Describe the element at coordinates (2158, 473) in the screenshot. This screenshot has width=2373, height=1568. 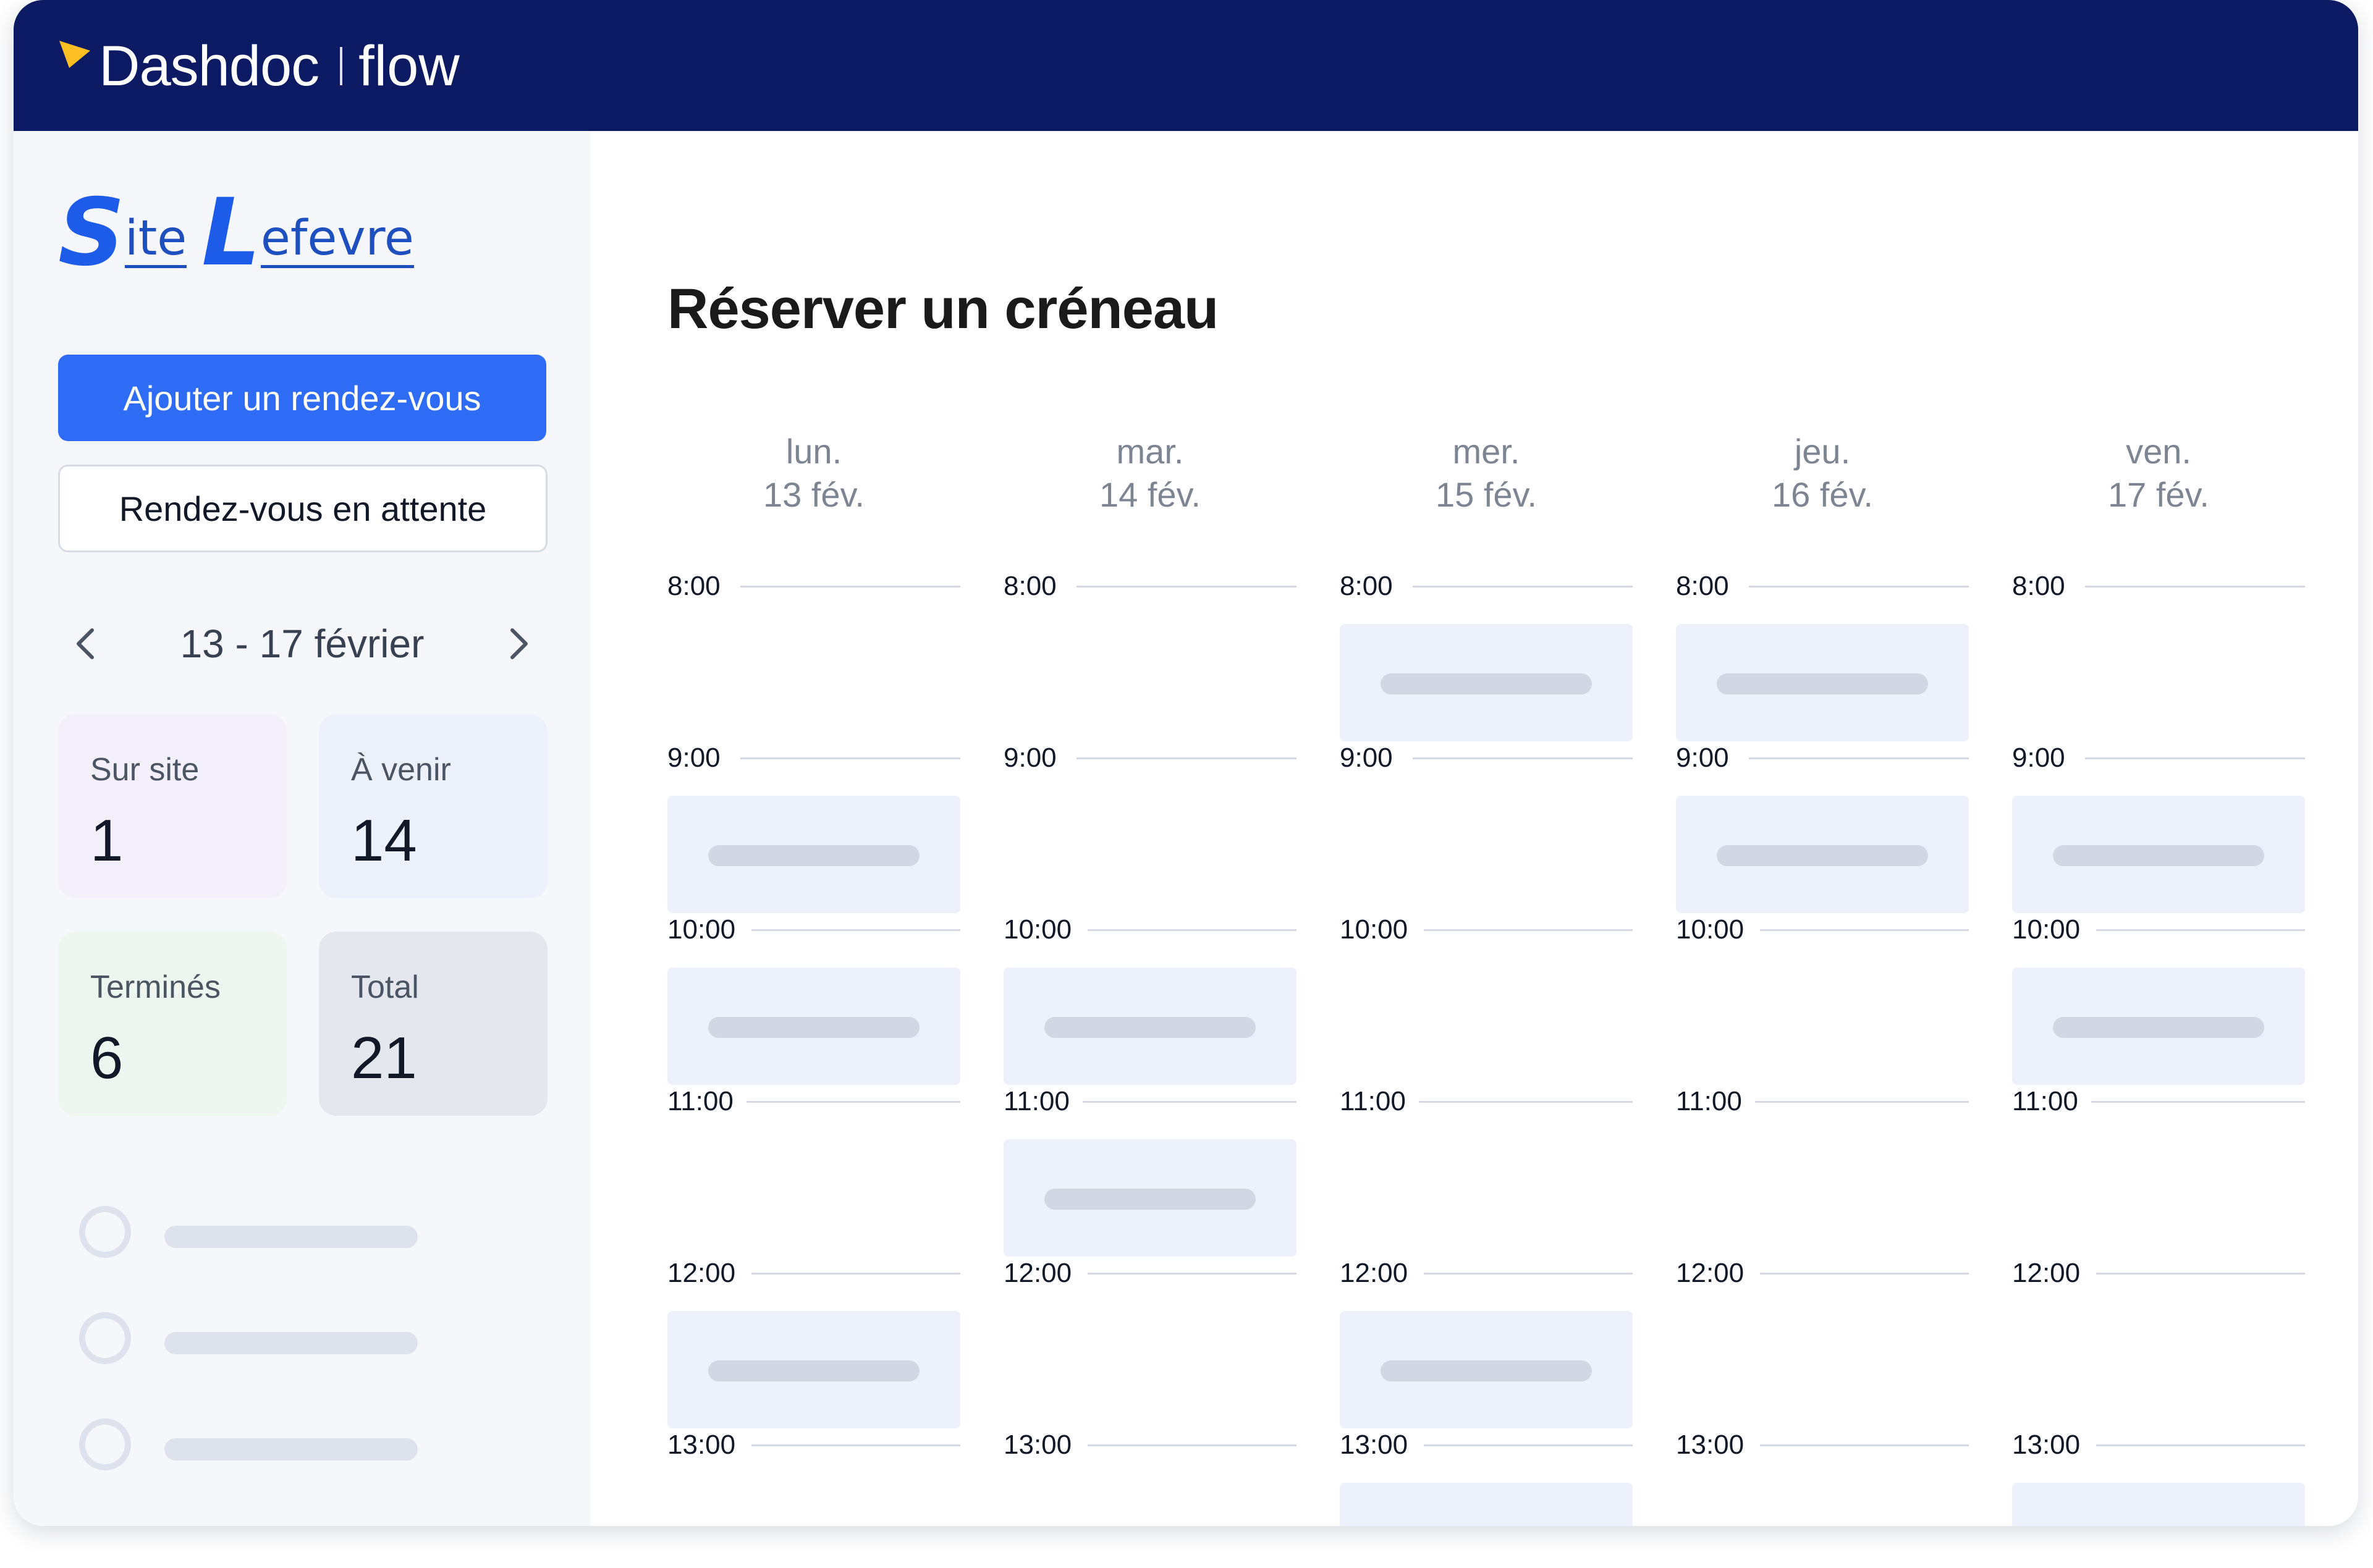
I see `day-header: ven. 17 fév.` at that location.